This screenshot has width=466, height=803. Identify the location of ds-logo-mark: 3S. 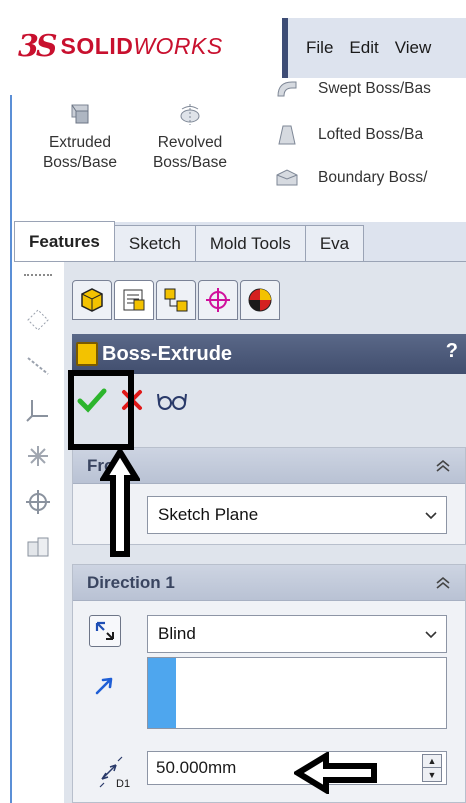
(38, 46).